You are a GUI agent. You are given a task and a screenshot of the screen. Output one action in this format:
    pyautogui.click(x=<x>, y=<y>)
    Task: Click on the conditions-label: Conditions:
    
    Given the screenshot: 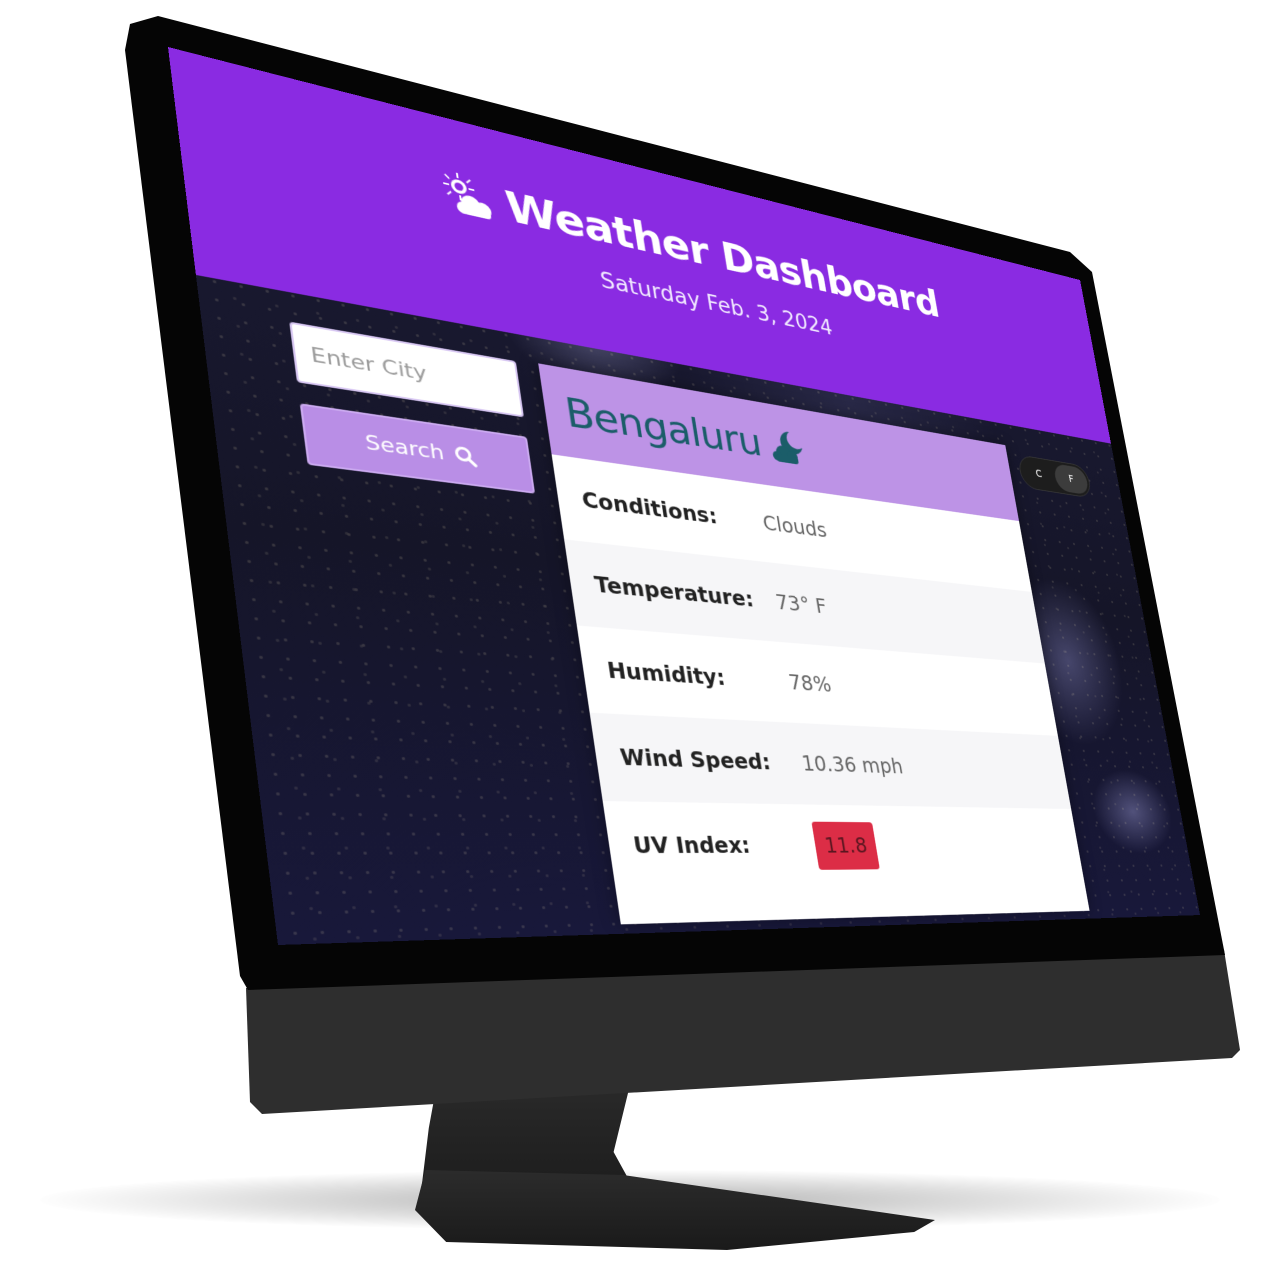 What is the action you would take?
    pyautogui.click(x=649, y=508)
    